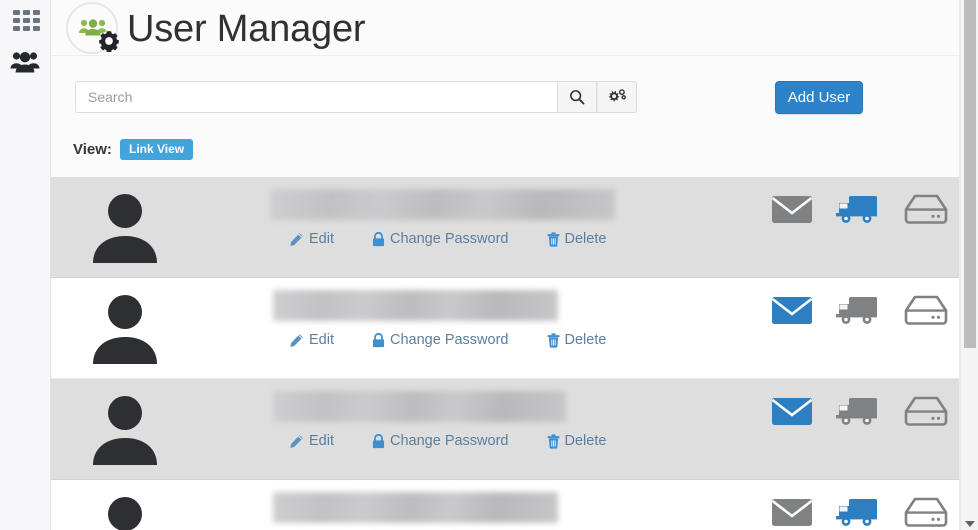 The width and height of the screenshot is (978, 530). I want to click on sidebar-item-apps, so click(25, 20).